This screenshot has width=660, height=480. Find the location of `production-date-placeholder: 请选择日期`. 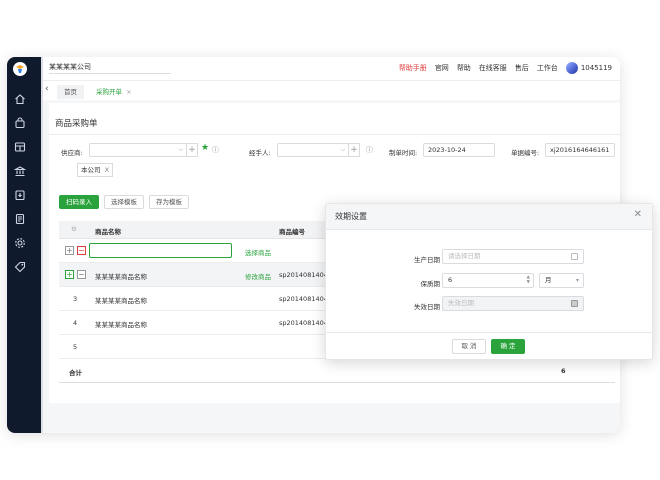

production-date-placeholder: 请选择日期 is located at coordinates (464, 256).